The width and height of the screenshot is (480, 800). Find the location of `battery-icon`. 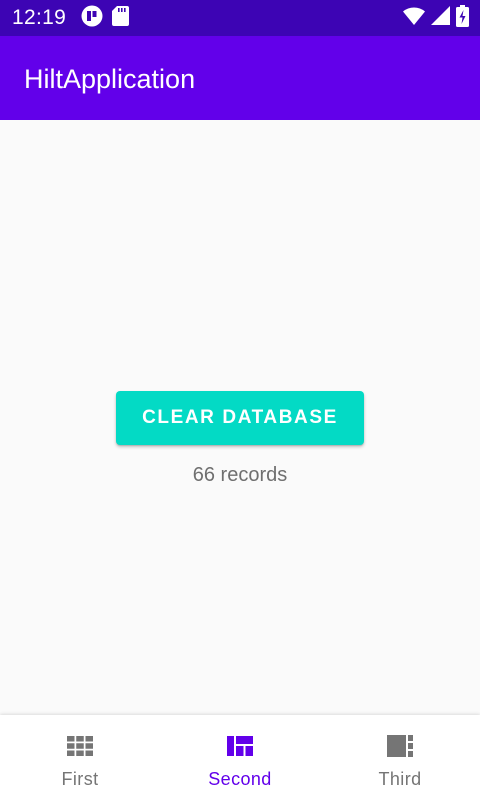

battery-icon is located at coordinates (462, 18).